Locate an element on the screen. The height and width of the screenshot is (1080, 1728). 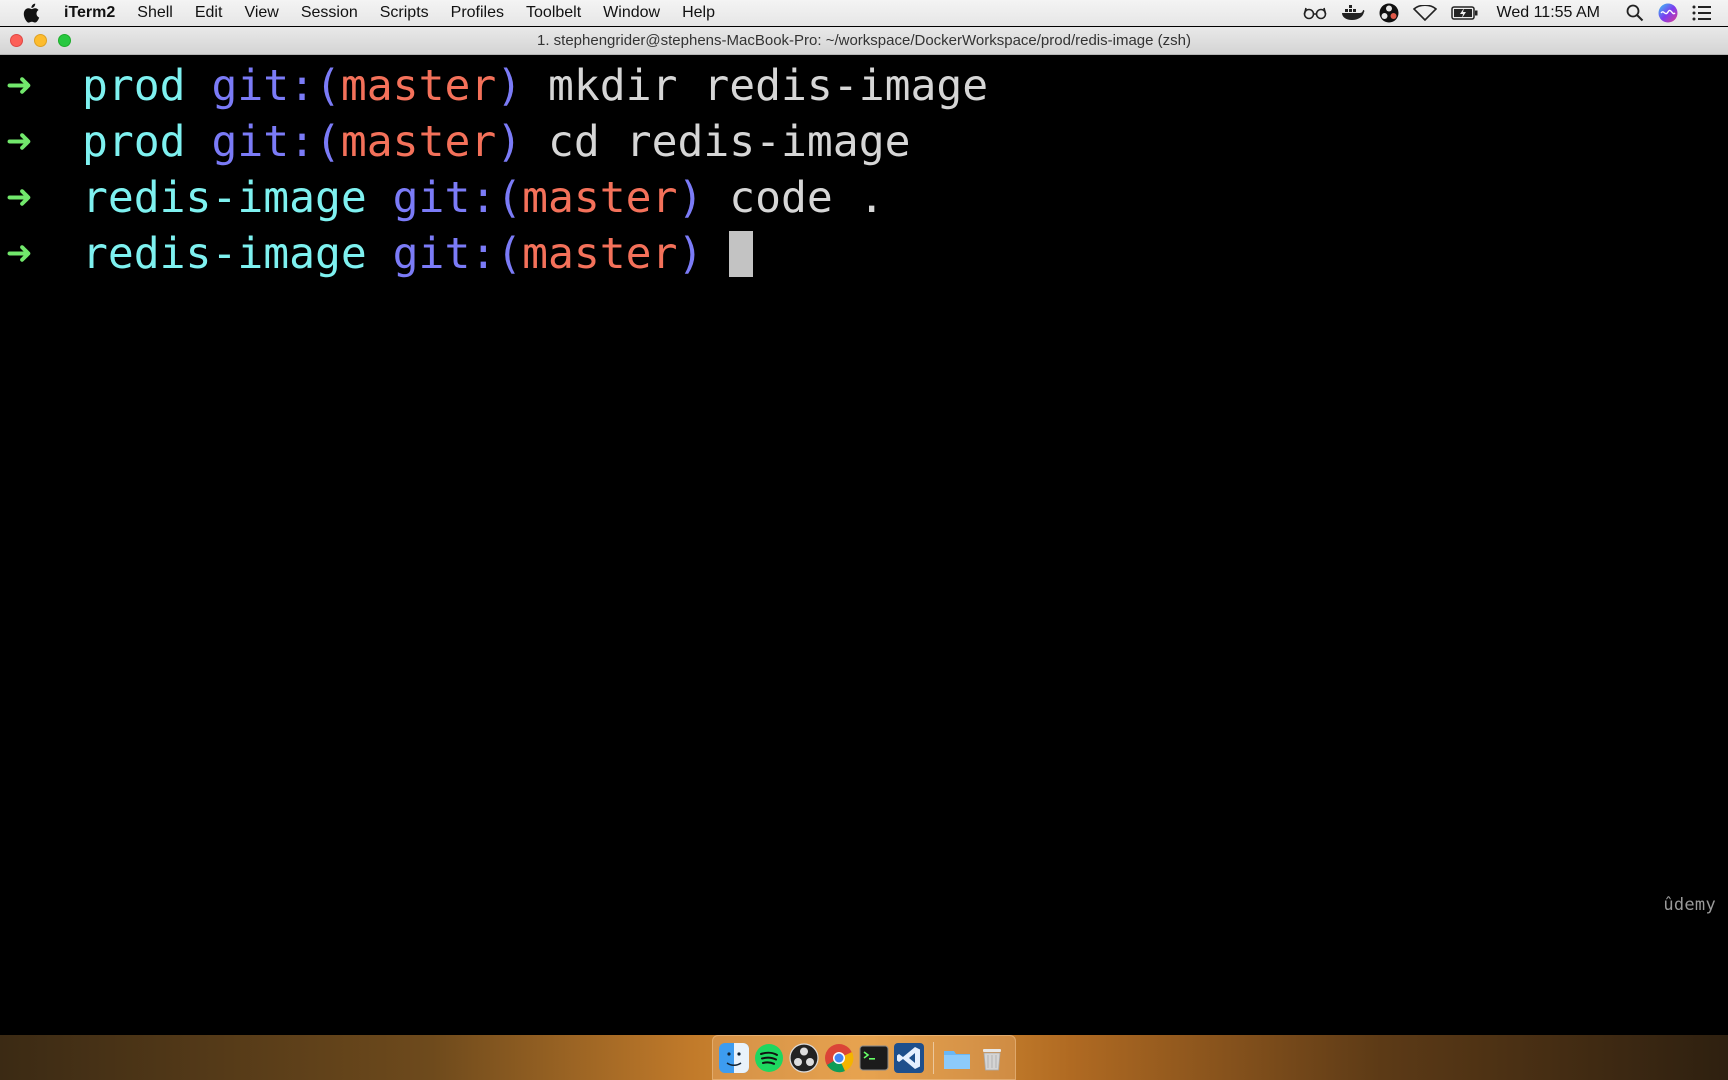
menu-app-name: iTerm2 is located at coordinates (89, 13).